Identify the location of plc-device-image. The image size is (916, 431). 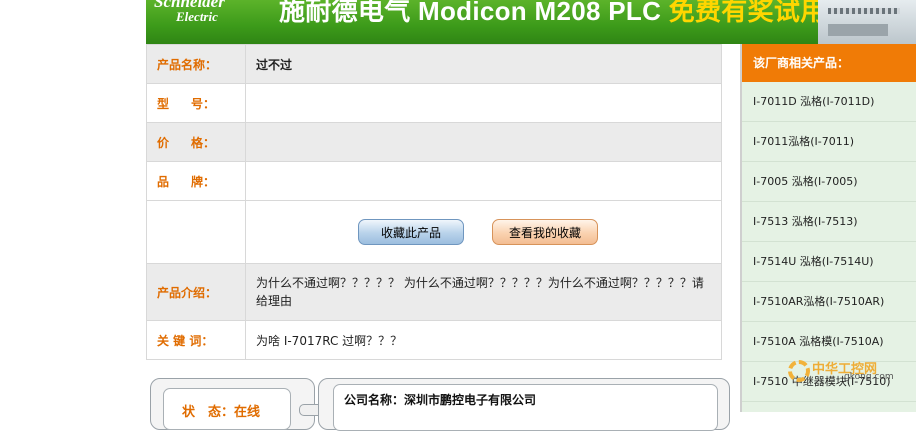
(867, 22).